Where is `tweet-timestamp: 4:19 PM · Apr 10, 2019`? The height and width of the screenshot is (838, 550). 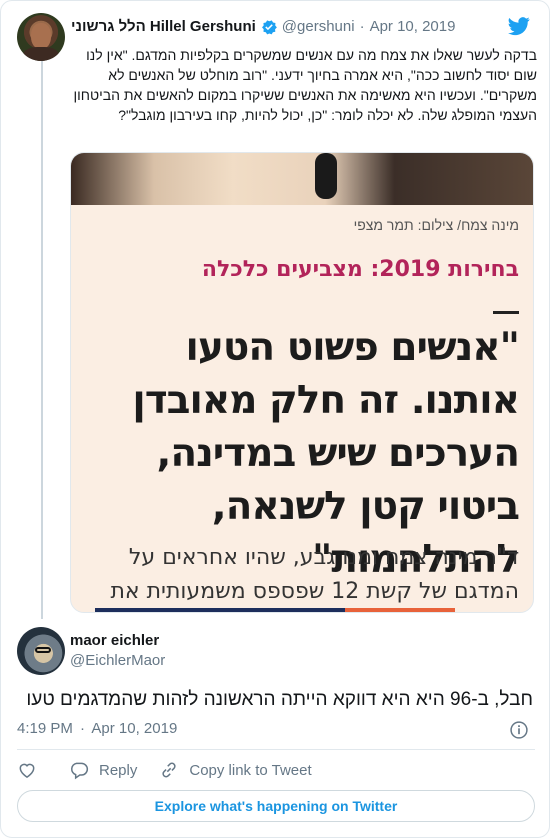 tweet-timestamp: 4:19 PM · Apr 10, 2019 is located at coordinates (97, 728).